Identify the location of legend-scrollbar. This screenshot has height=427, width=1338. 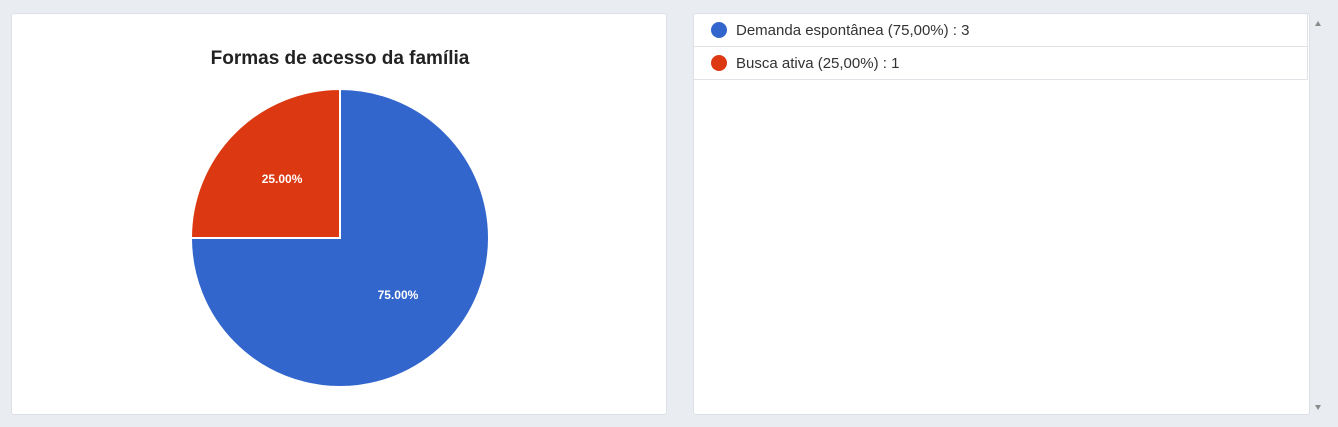
(1318, 214).